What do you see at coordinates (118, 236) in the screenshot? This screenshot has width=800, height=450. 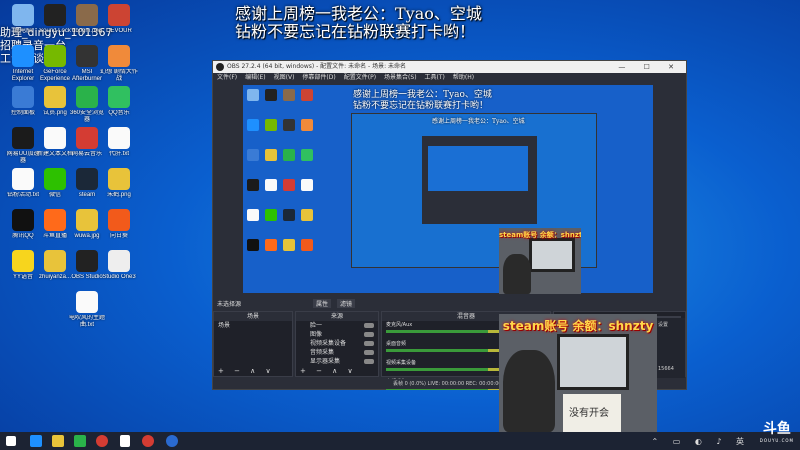 I see `desktop-icon-label: 向日葵` at bounding box center [118, 236].